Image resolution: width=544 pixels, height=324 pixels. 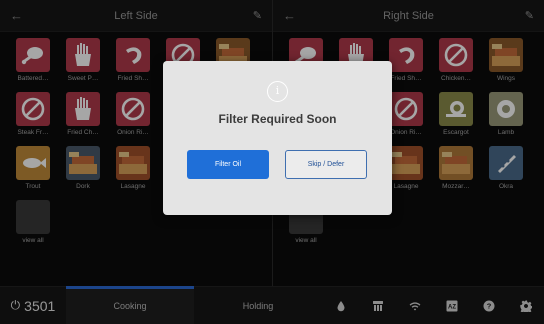 I want to click on filter-oil-button: Filter Oil, so click(x=228, y=164).